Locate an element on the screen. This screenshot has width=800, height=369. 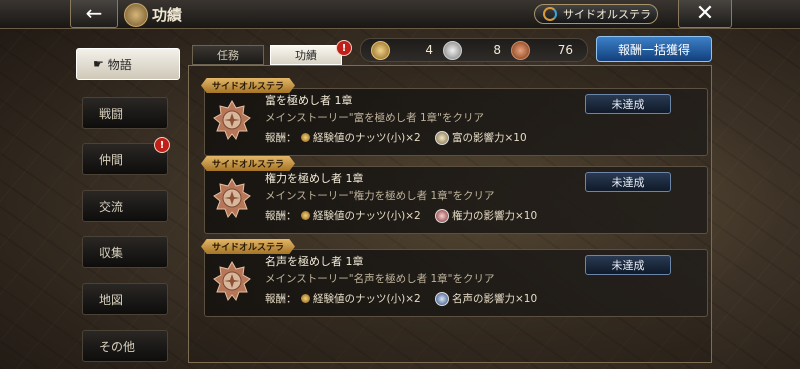
tab-notification-badge: ! is located at coordinates (344, 48).